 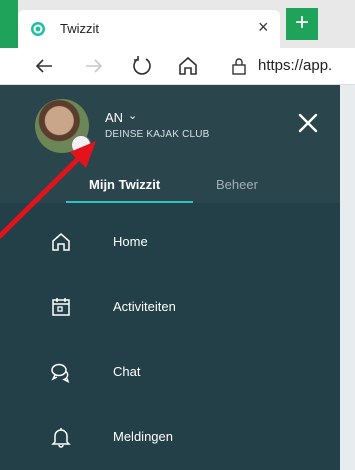 What do you see at coordinates (263, 27) in the screenshot?
I see `tab-close-button: ×` at bounding box center [263, 27].